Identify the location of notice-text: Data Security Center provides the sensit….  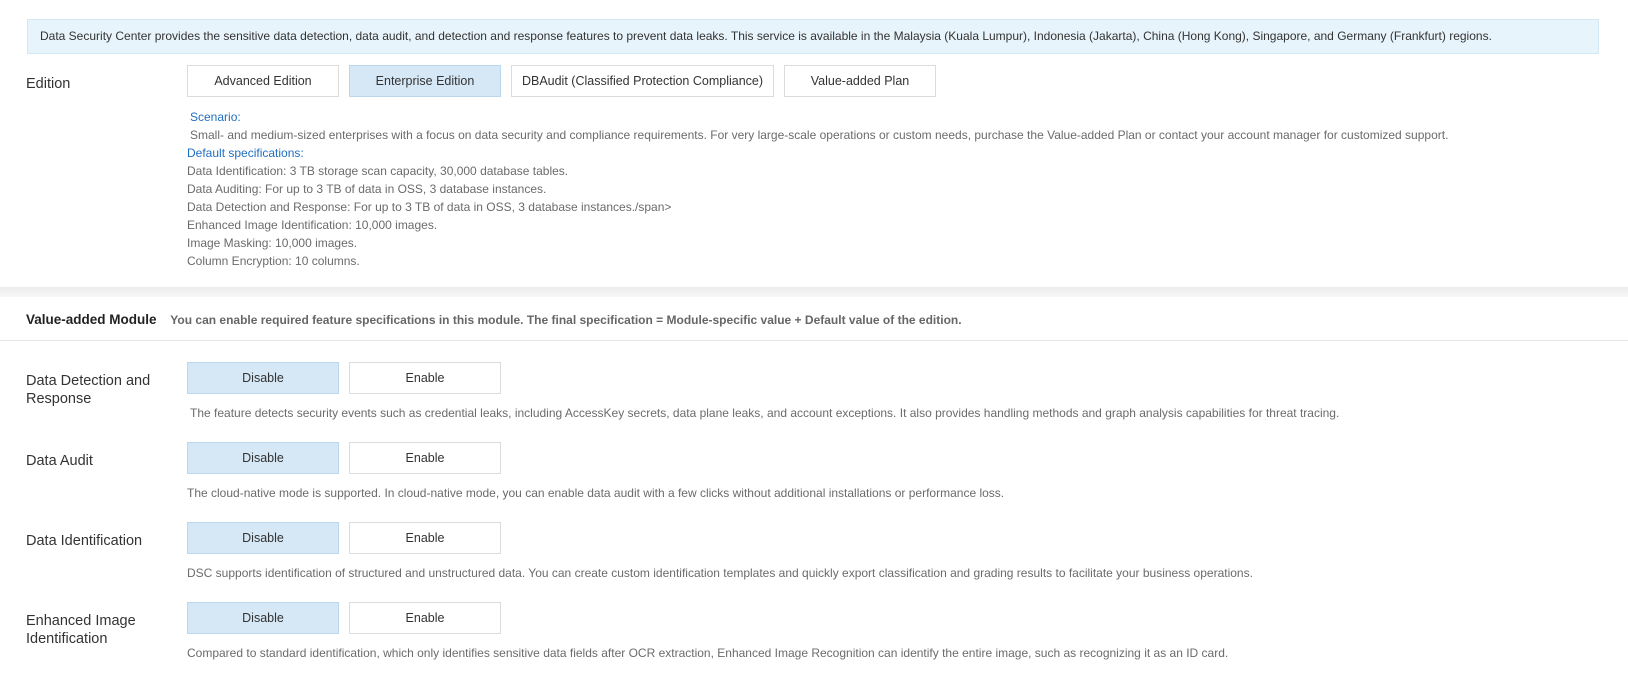
(766, 36).